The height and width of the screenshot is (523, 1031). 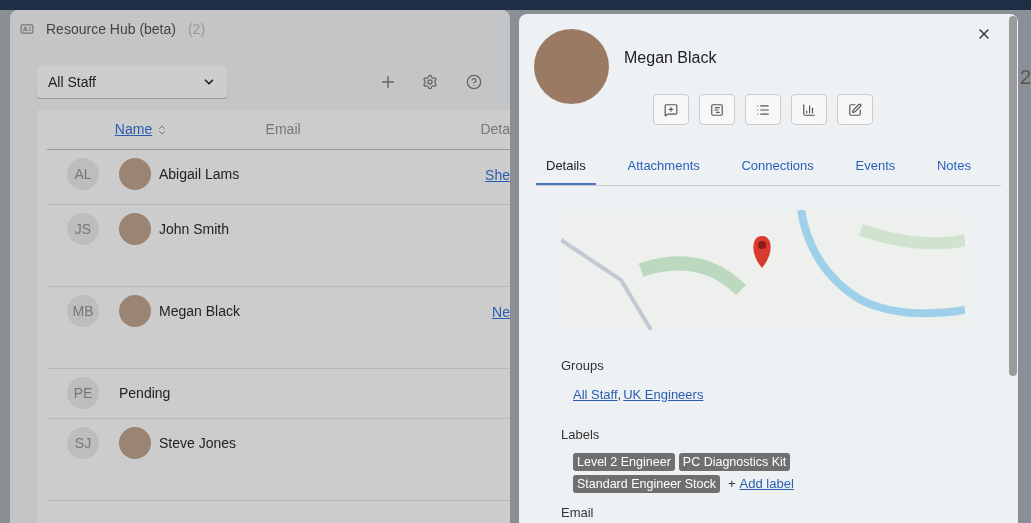 What do you see at coordinates (199, 311) in the screenshot?
I see `staff-name: Megan Black` at bounding box center [199, 311].